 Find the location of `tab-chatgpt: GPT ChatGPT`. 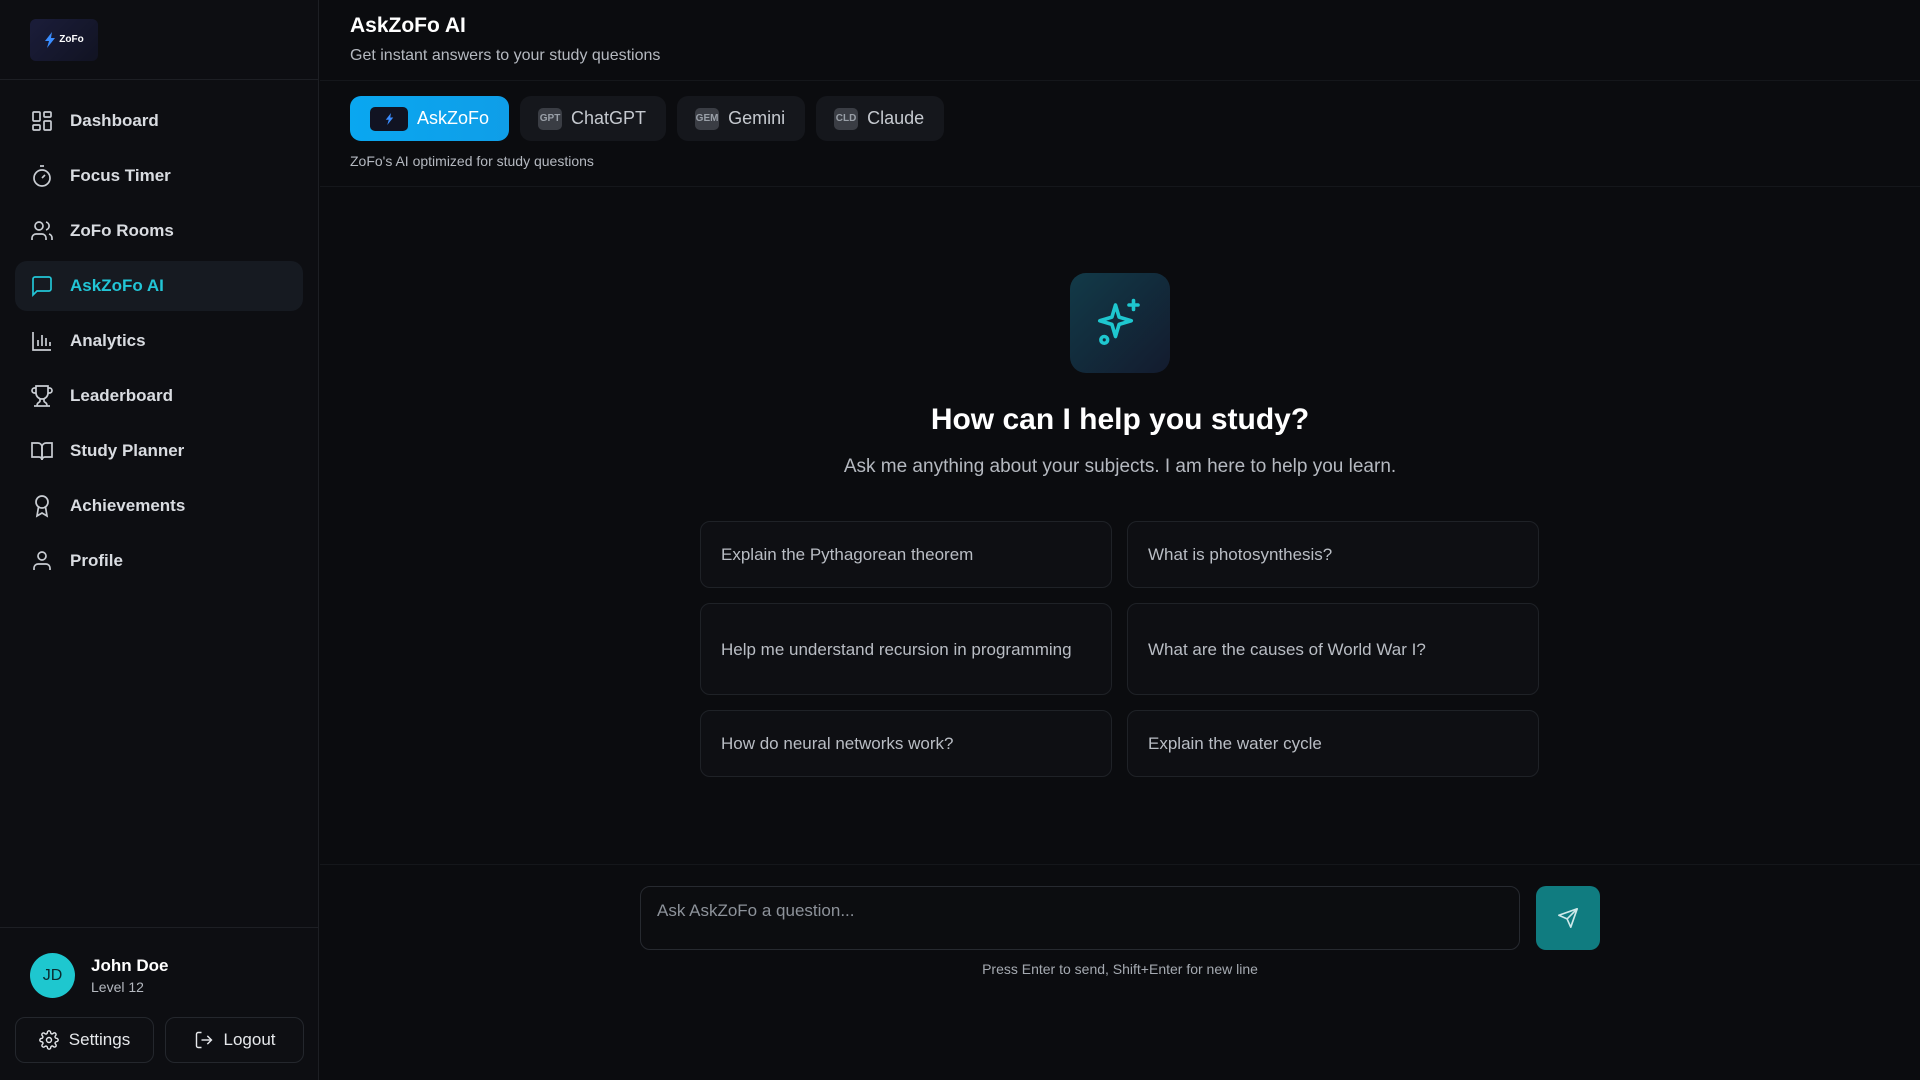

tab-chatgpt: GPT ChatGPT is located at coordinates (593, 118).